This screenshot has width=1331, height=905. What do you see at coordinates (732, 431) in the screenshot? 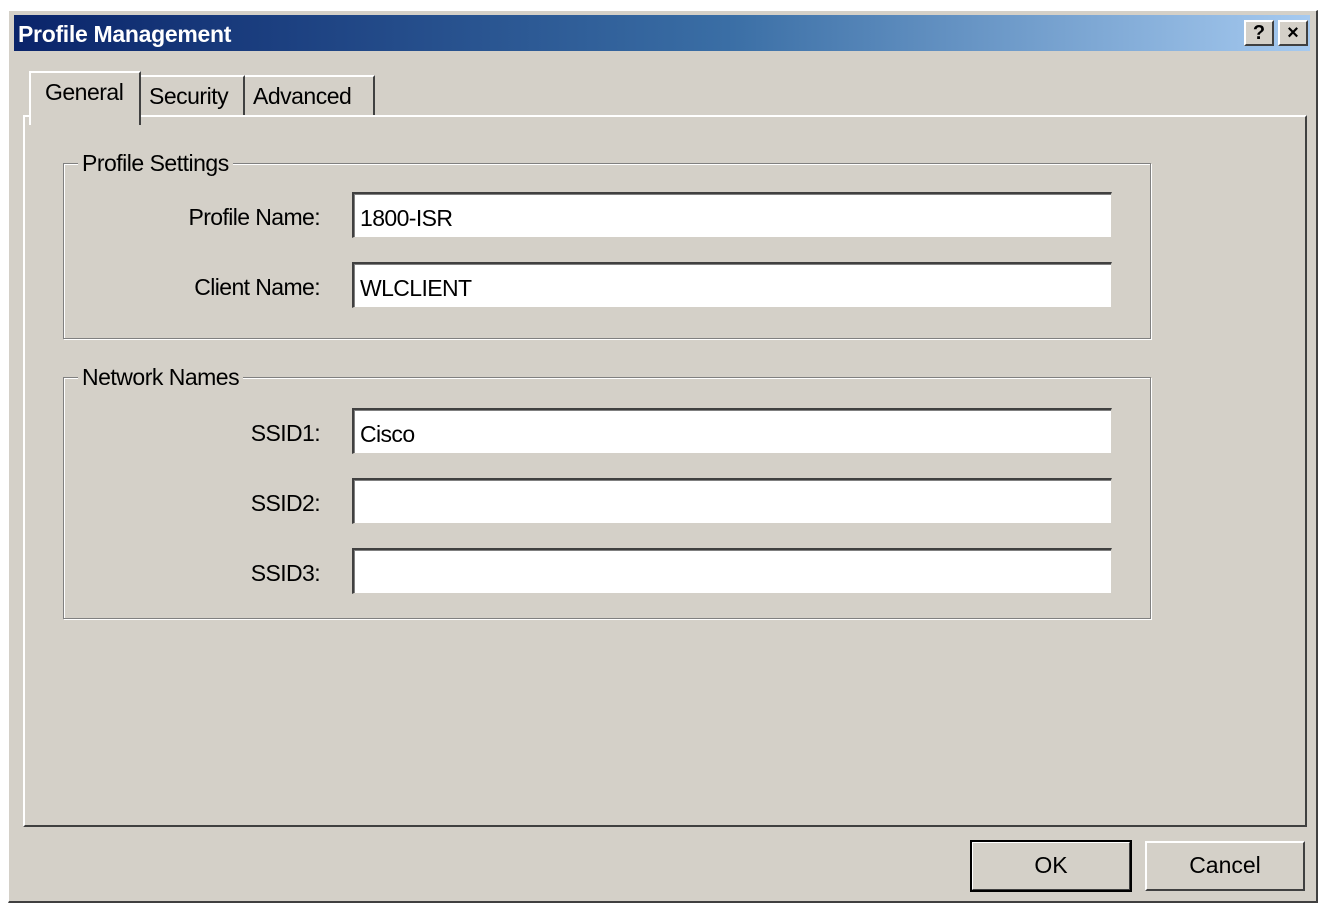
I see `ssid1-input` at bounding box center [732, 431].